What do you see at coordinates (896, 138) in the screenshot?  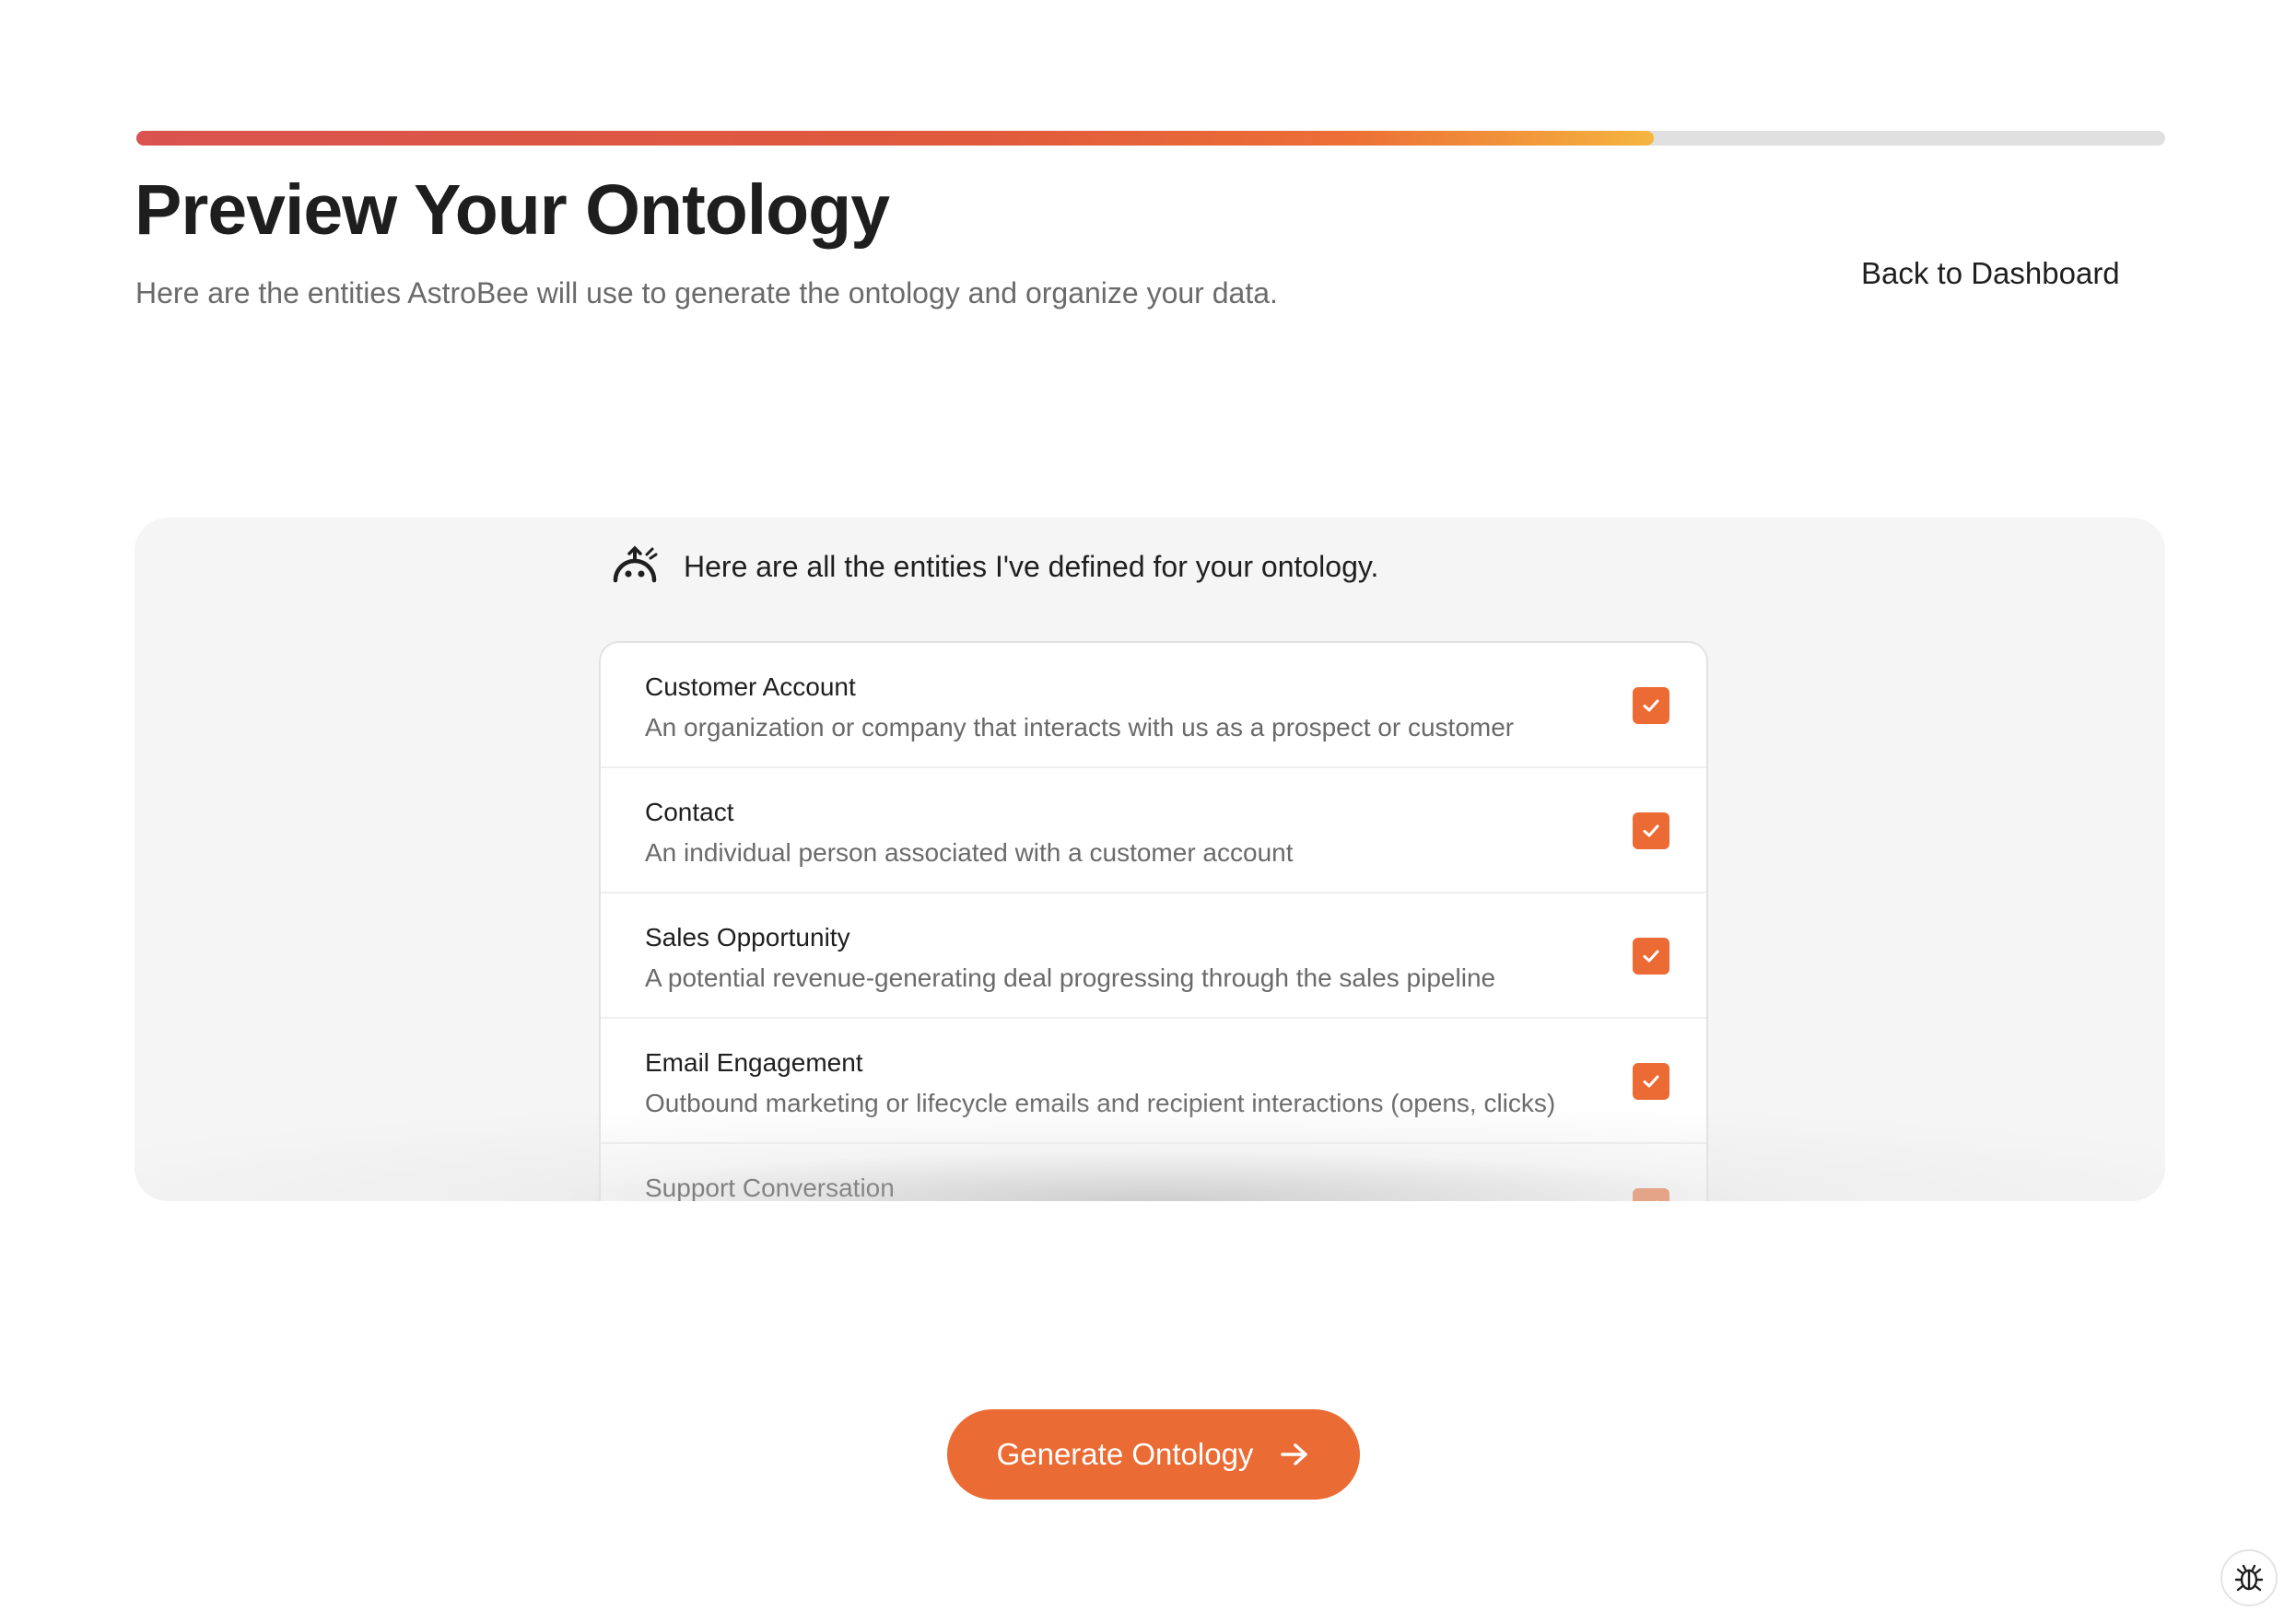 I see `progress-bar-fill` at bounding box center [896, 138].